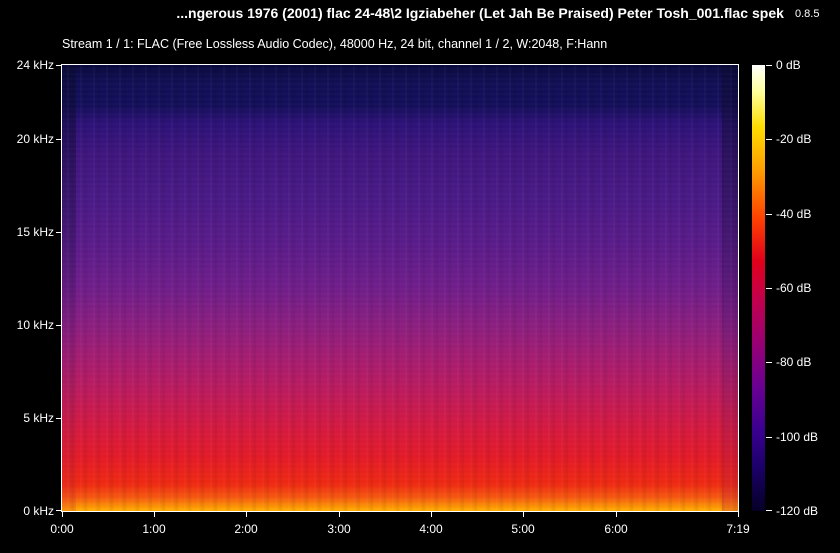 This screenshot has width=840, height=553. I want to click on y-tick-label: 24 kHz, so click(35, 65).